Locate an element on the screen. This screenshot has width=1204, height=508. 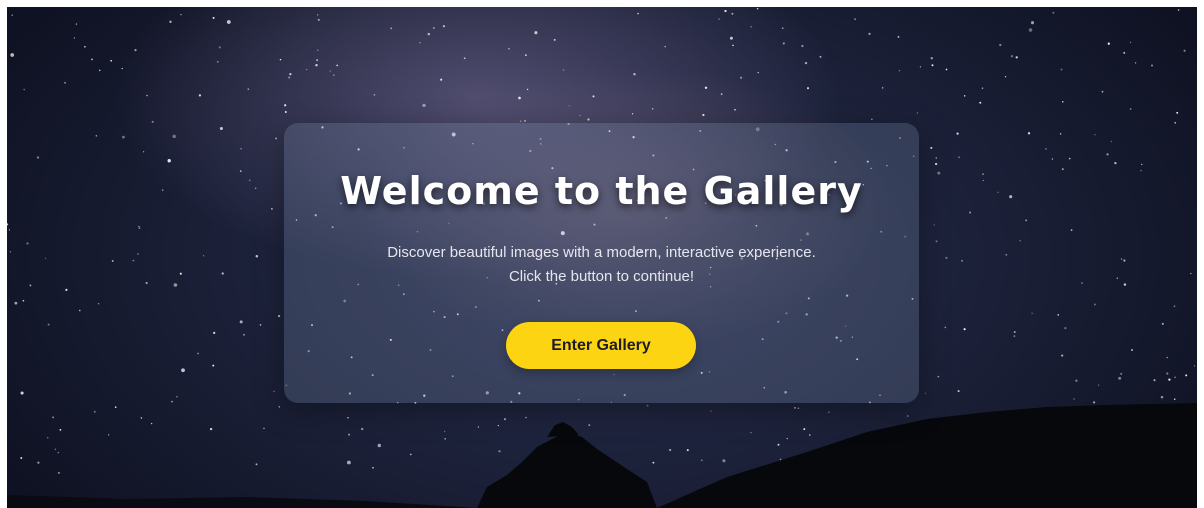
page-title: Welcome to the Gallery is located at coordinates (601, 191).